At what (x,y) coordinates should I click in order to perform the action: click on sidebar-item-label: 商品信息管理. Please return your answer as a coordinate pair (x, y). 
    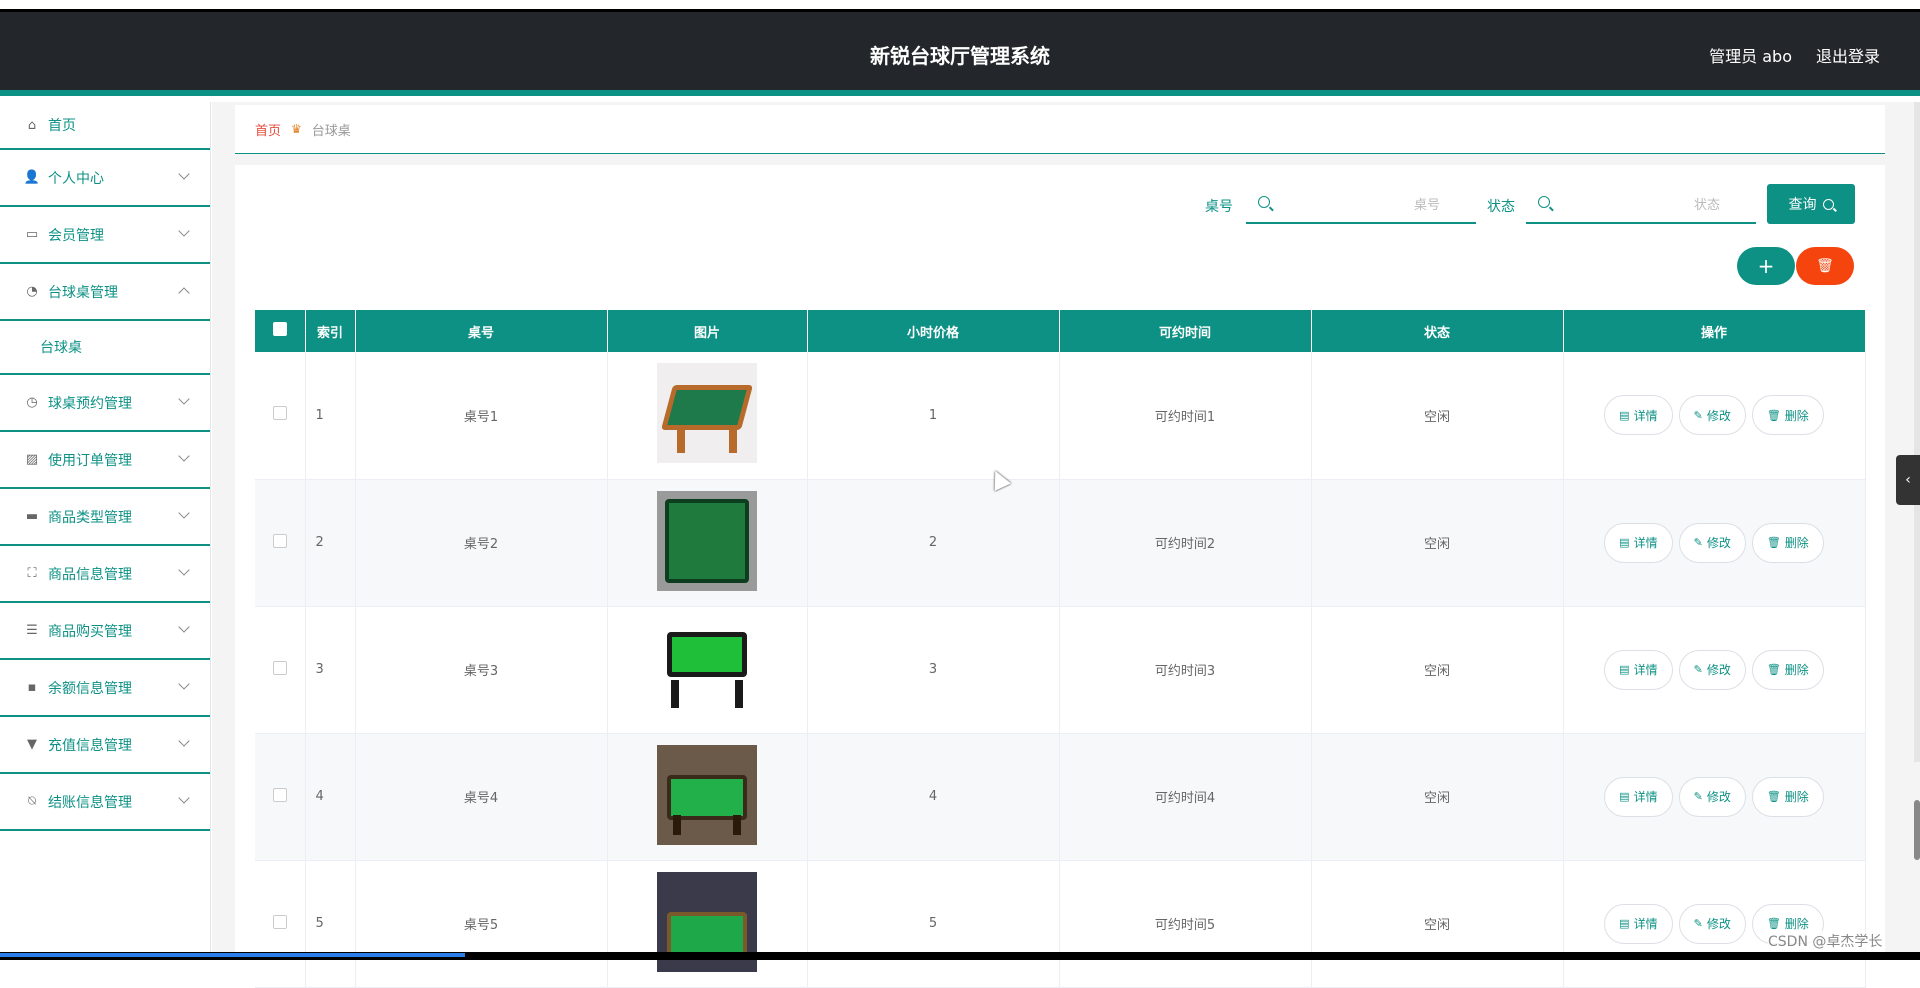
    Looking at the image, I should click on (90, 574).